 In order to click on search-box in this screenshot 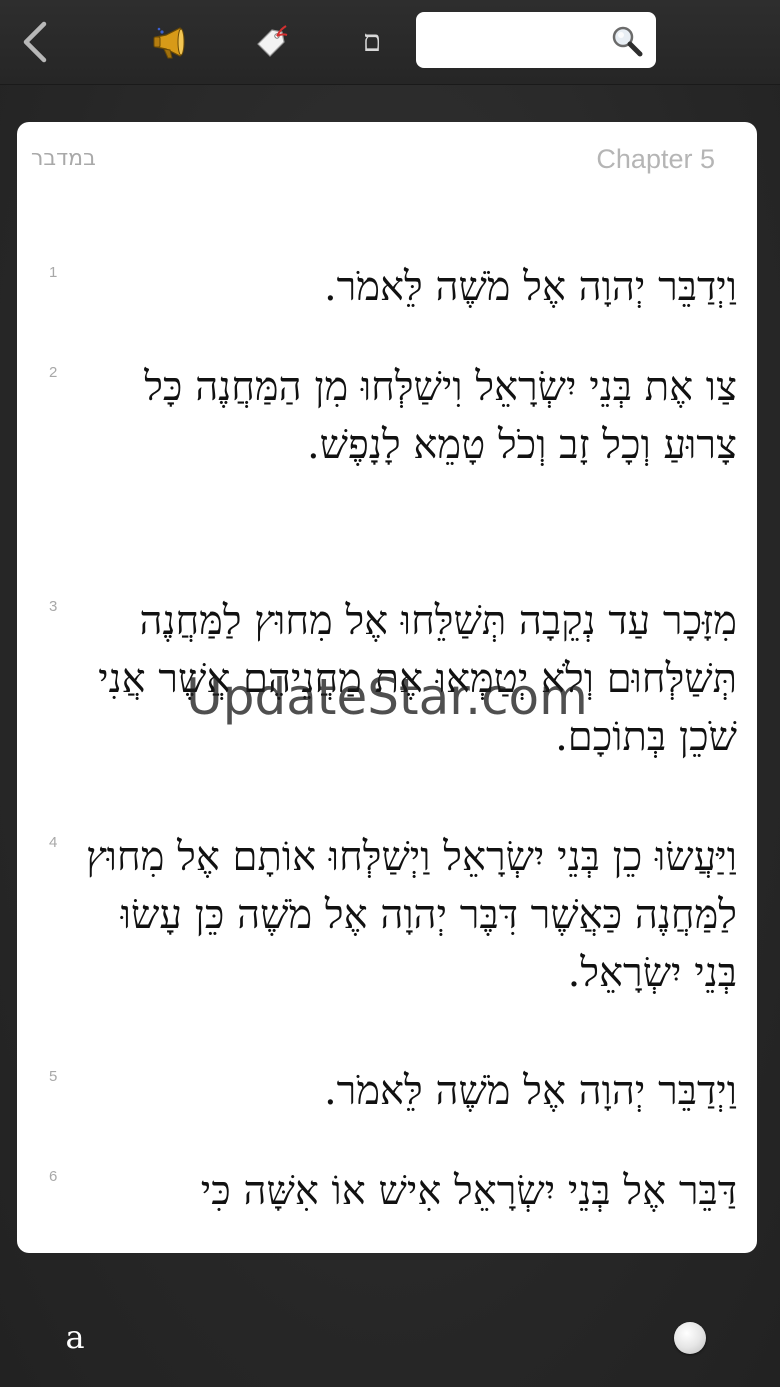, I will do `click(536, 40)`.